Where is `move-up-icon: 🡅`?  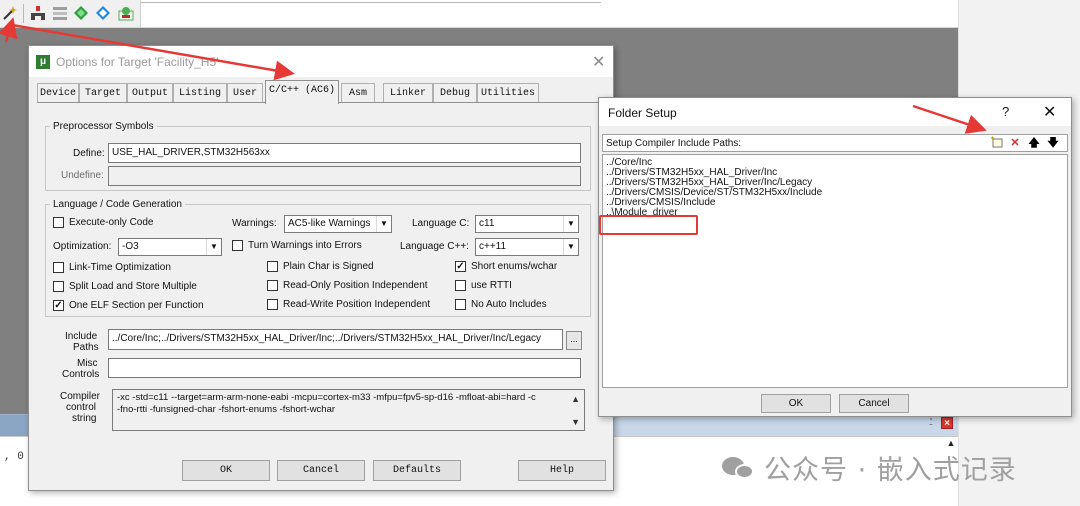 move-up-icon: 🡅 is located at coordinates (1034, 143).